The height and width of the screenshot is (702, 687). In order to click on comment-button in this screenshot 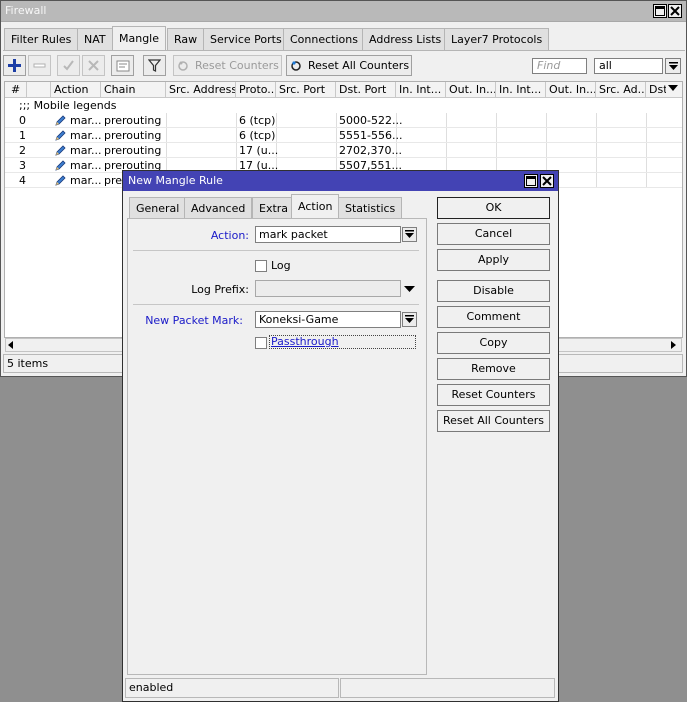, I will do `click(122, 65)`.